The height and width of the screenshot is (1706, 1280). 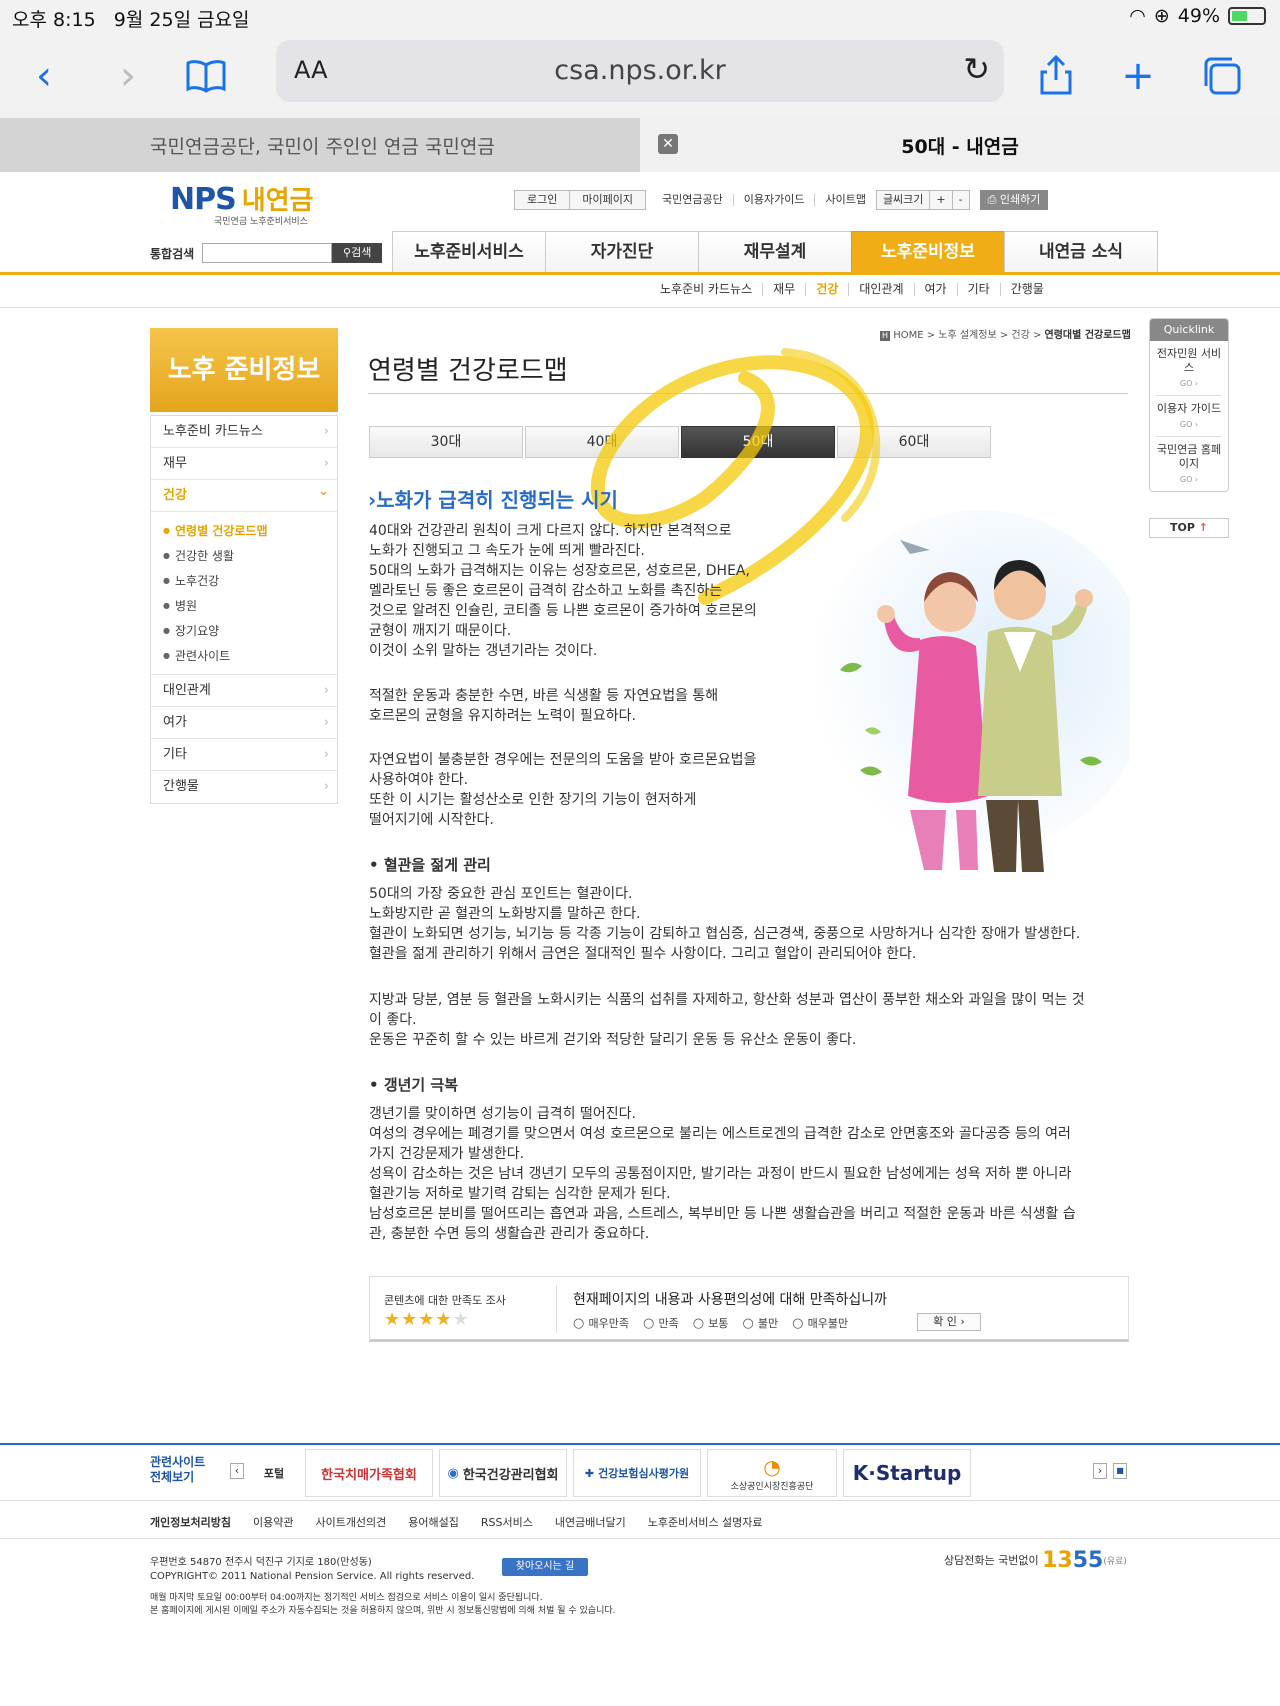 What do you see at coordinates (637, 1473) in the screenshot?
I see `banner-hira: ✚ 건강보험심사평가원` at bounding box center [637, 1473].